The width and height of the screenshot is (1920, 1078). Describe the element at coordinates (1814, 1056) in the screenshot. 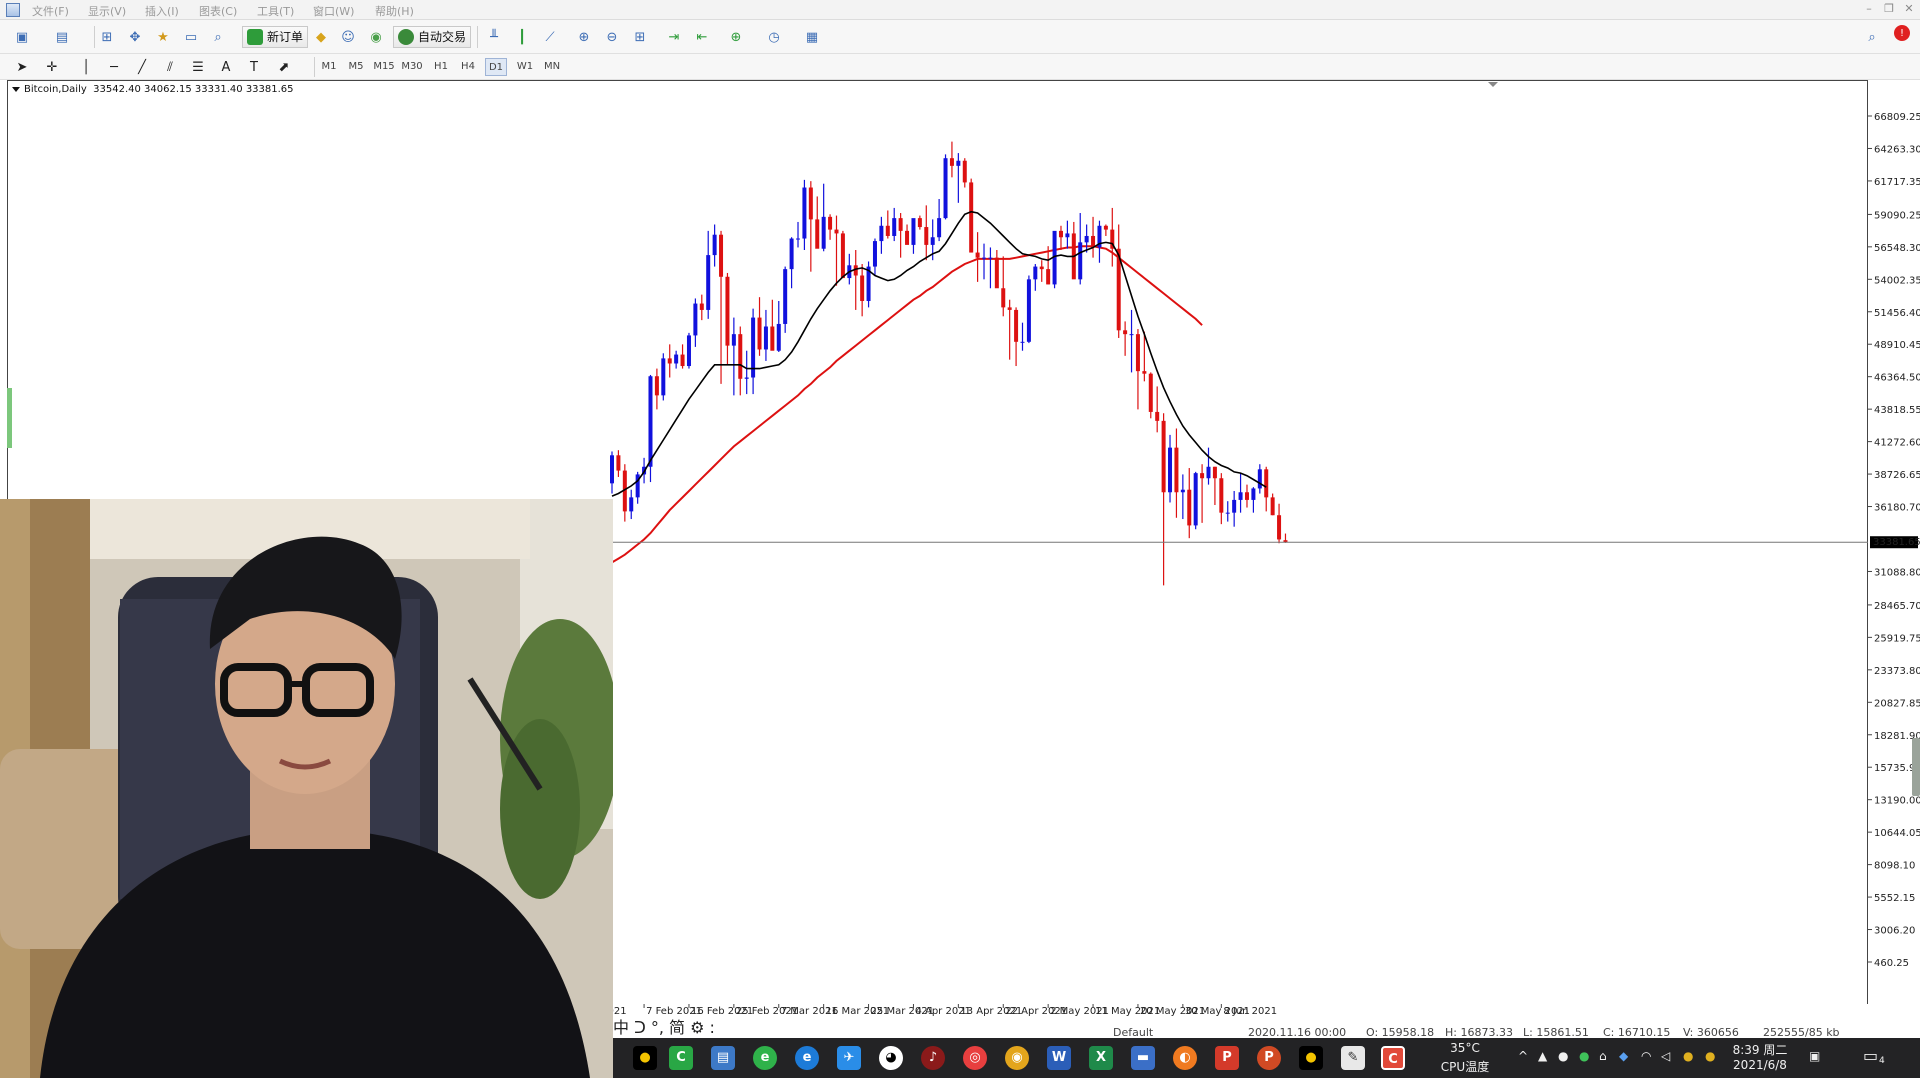

I see `tray-app-icon: ▣` at that location.